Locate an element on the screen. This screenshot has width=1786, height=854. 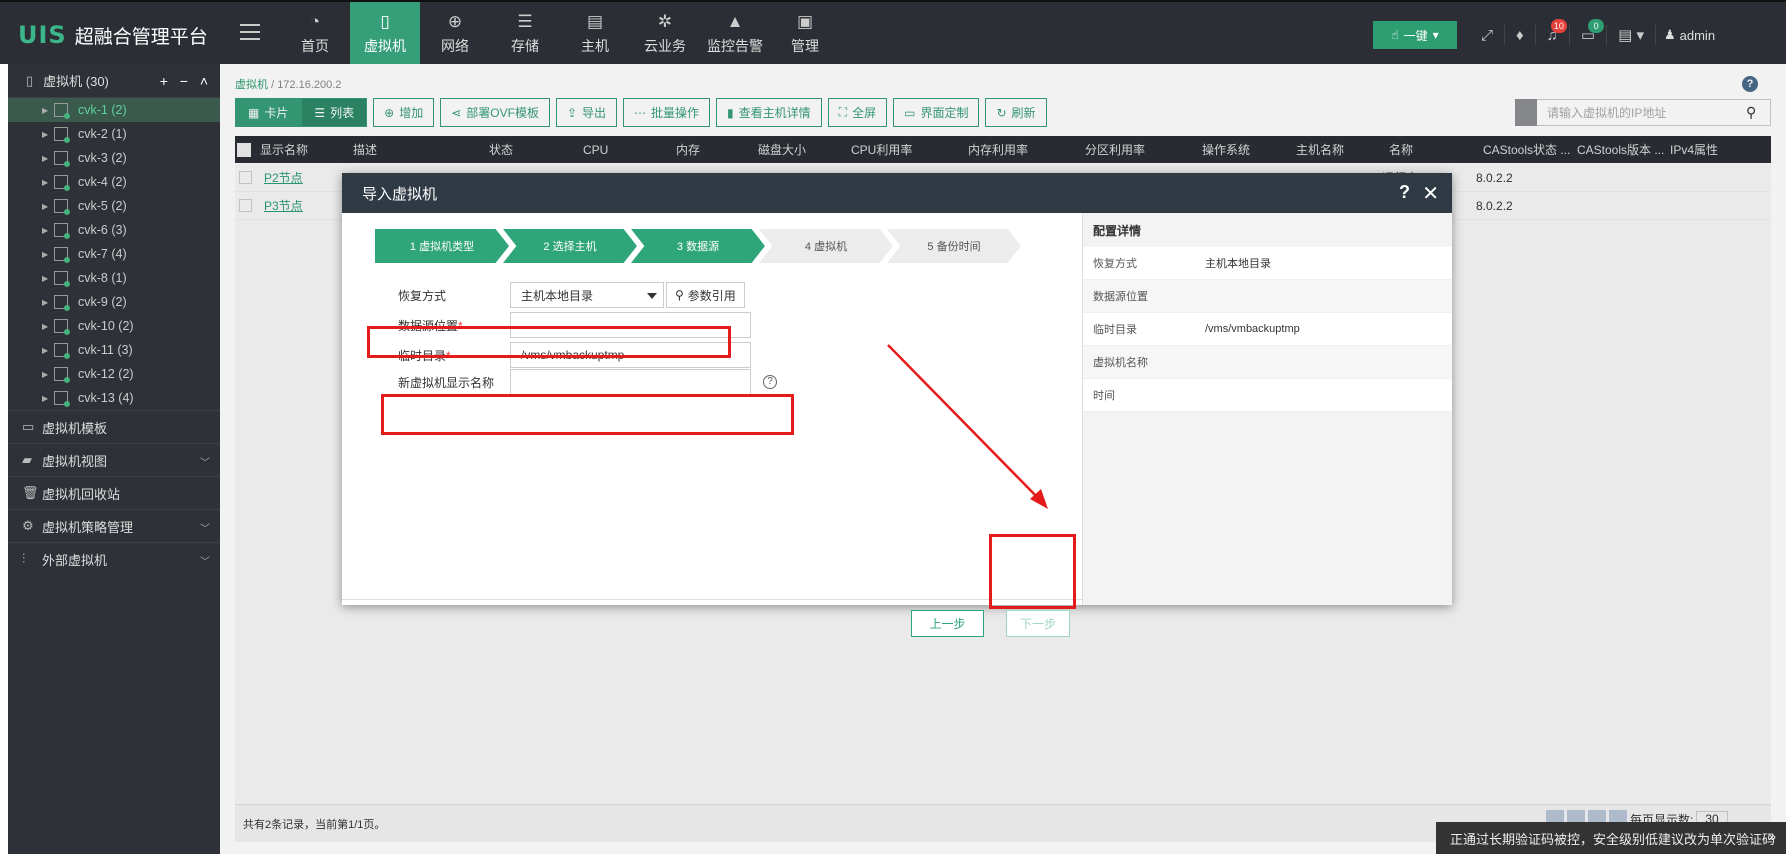
nav-label: 存储 is located at coordinates (525, 46).